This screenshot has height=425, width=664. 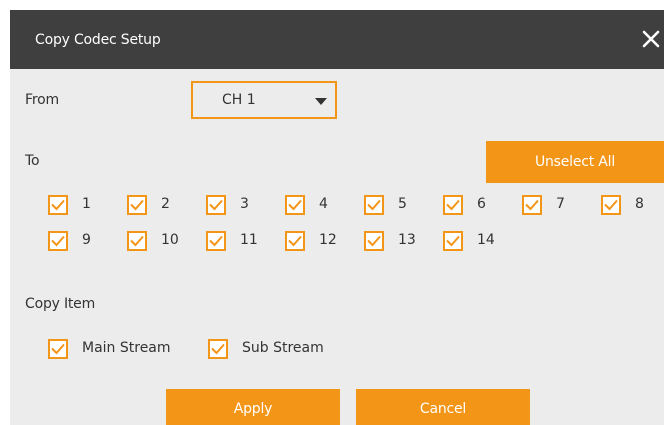 I want to click on channel-13-label: 13, so click(x=407, y=240).